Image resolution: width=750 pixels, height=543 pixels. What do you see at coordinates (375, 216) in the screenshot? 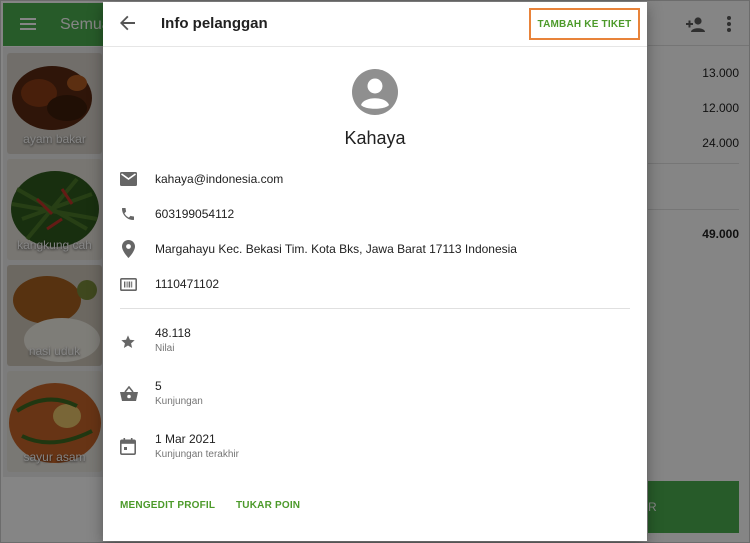
I see `phone-row: 603199054112` at bounding box center [375, 216].